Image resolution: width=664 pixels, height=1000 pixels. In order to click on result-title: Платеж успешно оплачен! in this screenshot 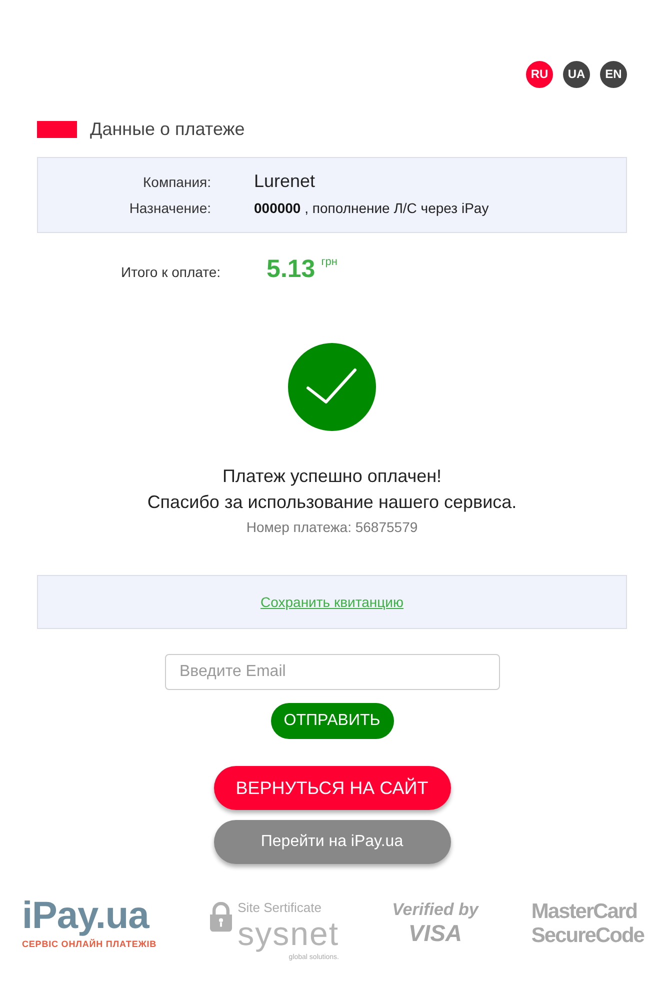, I will do `click(332, 476)`.